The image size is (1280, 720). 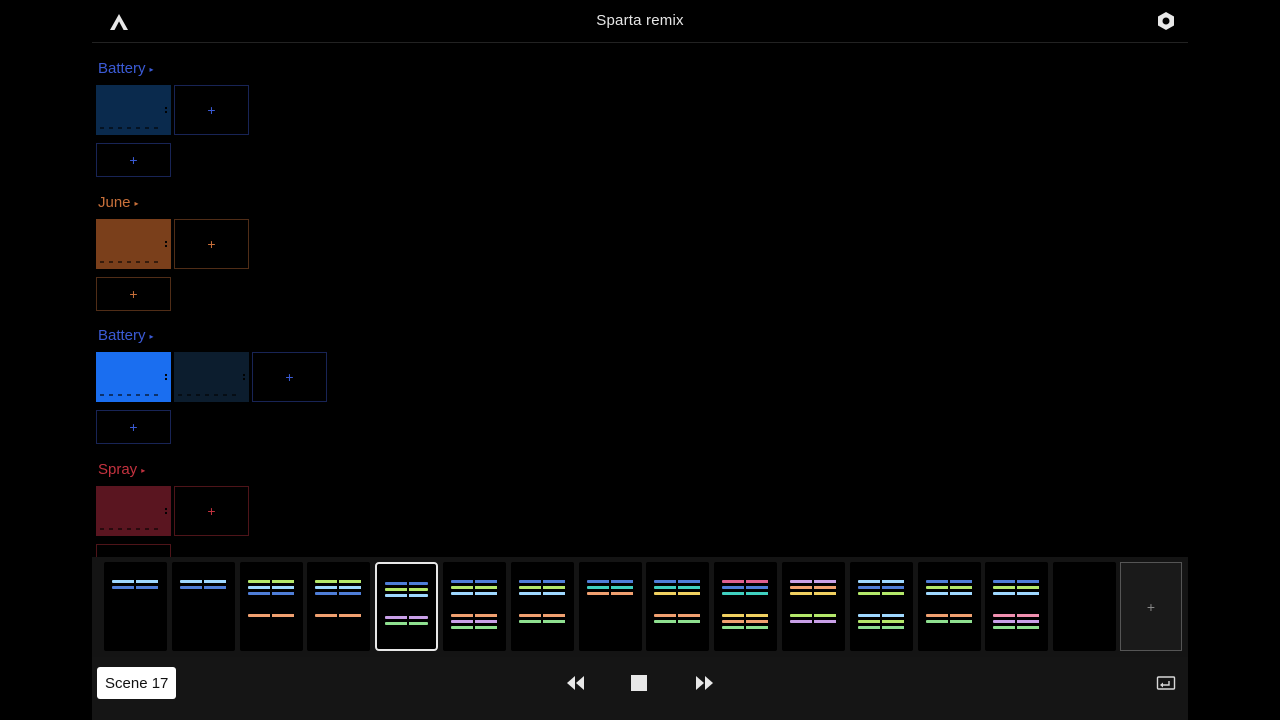 What do you see at coordinates (114, 202) in the screenshot?
I see `track-name-label: June` at bounding box center [114, 202].